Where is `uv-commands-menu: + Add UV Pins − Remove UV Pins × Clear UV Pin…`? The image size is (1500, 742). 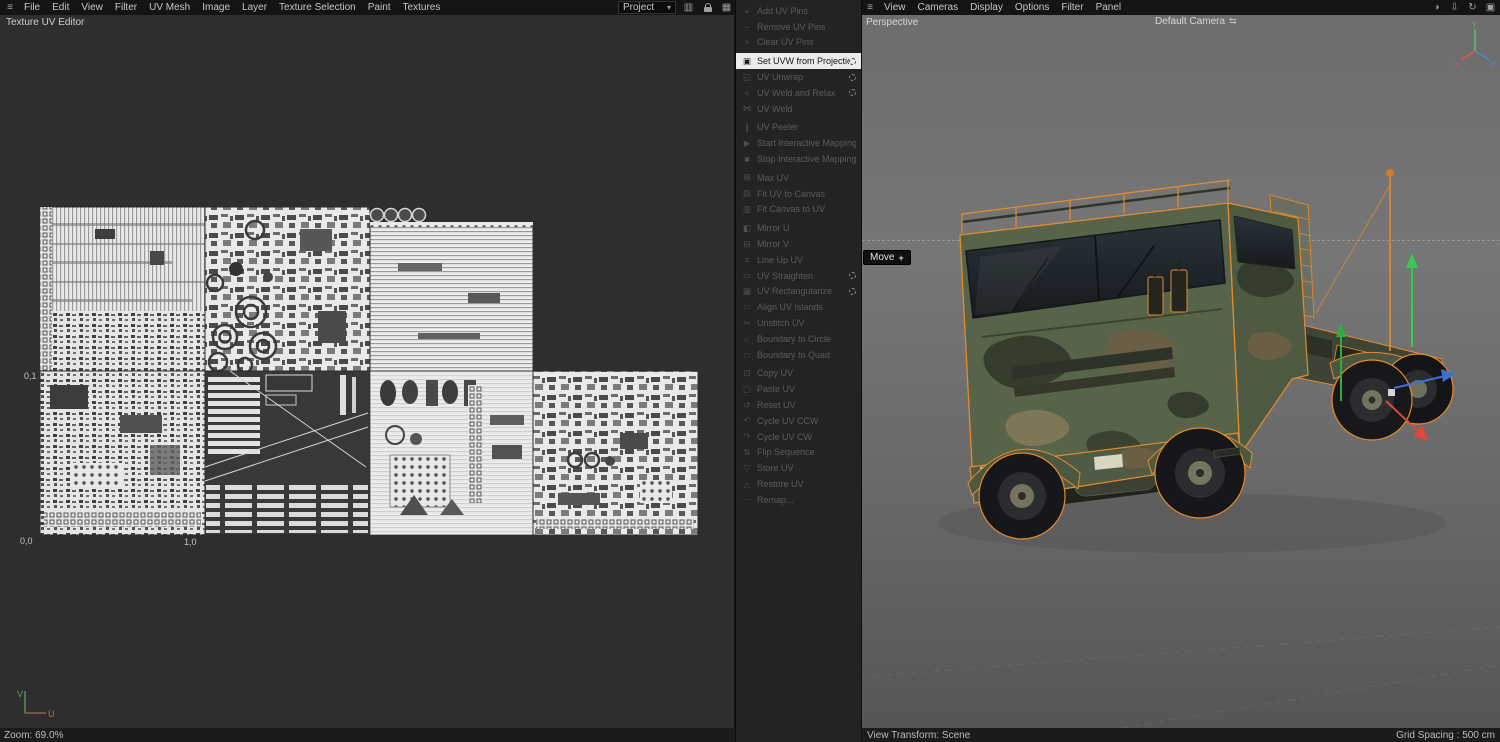 uv-commands-menu: + Add UV Pins − Remove UV Pins × Clear UV Pin… is located at coordinates (798, 371).